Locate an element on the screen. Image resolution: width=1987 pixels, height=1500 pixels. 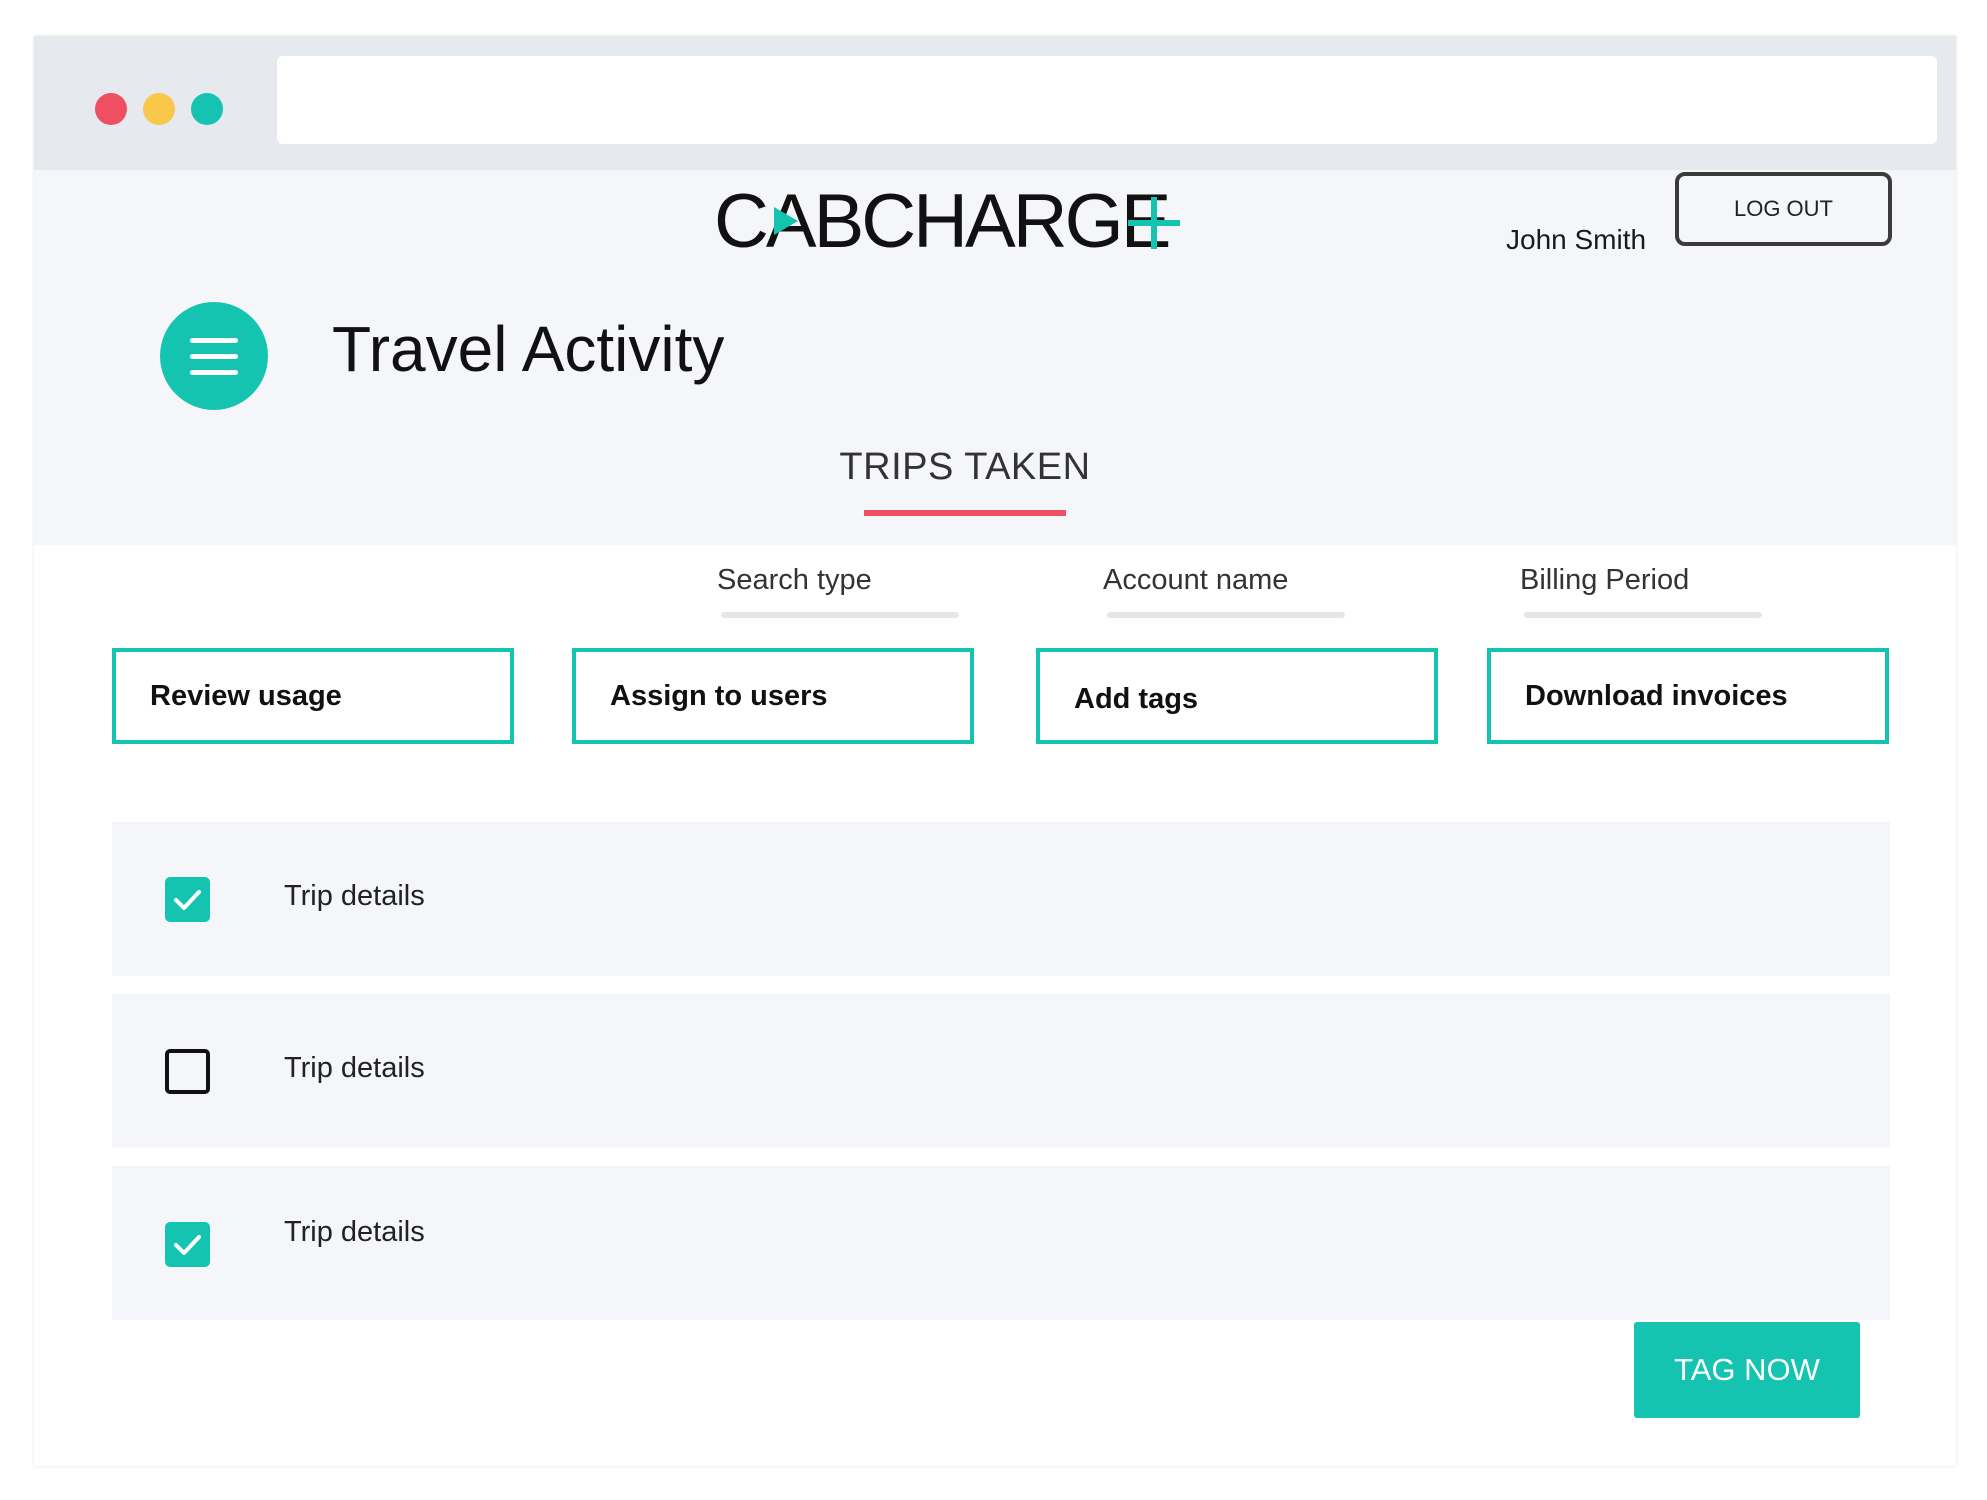
page-title: Travel Activity is located at coordinates (528, 349).